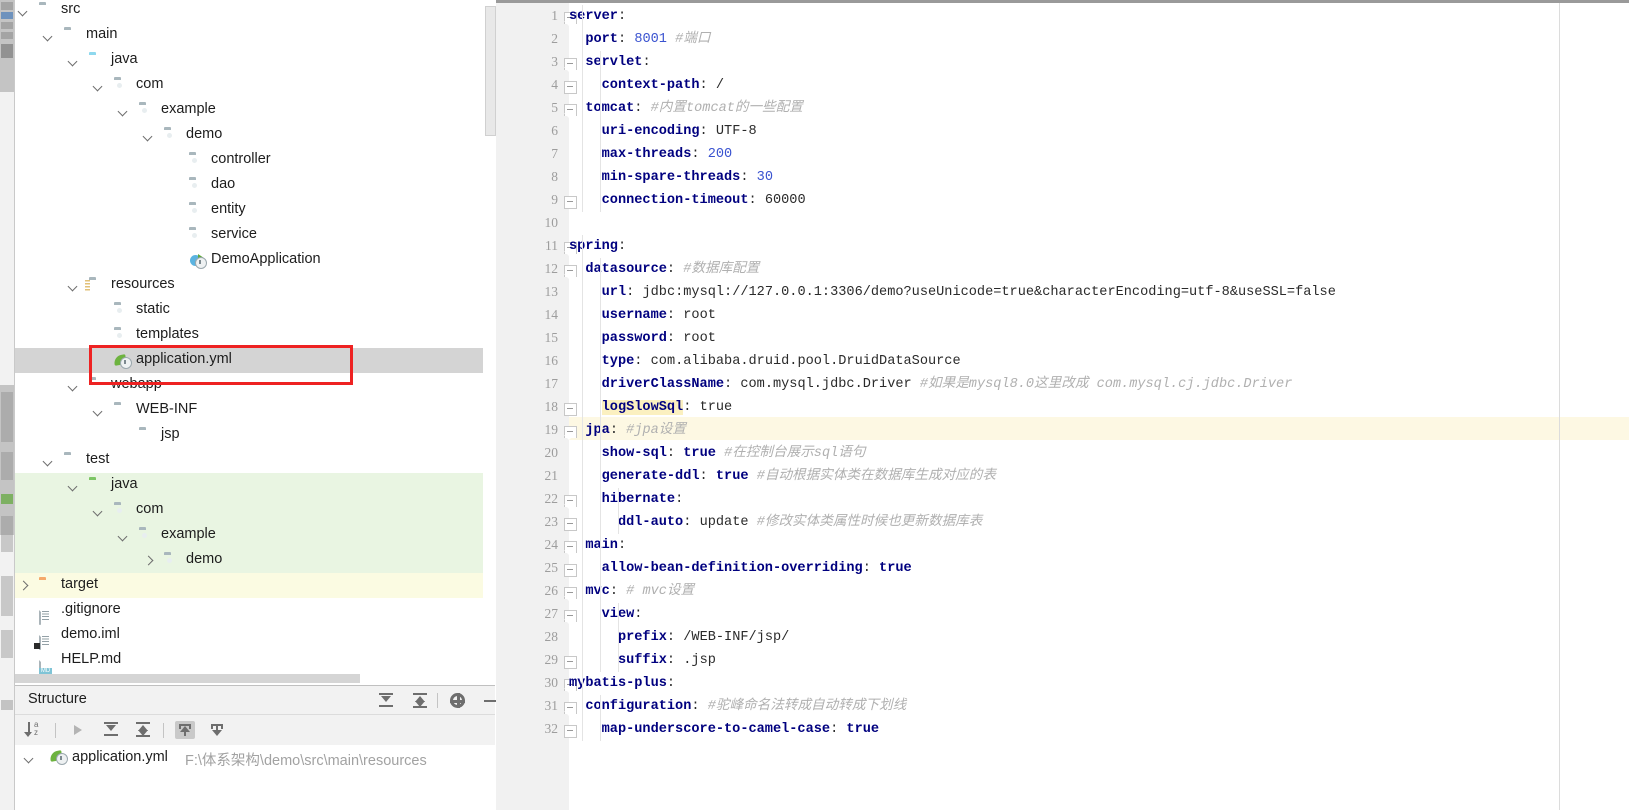  I want to click on favorites-tab-icon, so click(7, 25).